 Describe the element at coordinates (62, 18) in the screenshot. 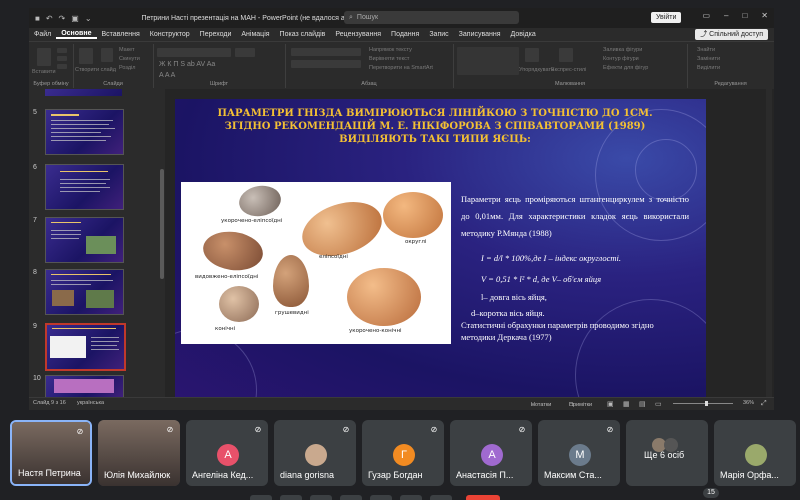

I see `redo-icon: ↷` at that location.